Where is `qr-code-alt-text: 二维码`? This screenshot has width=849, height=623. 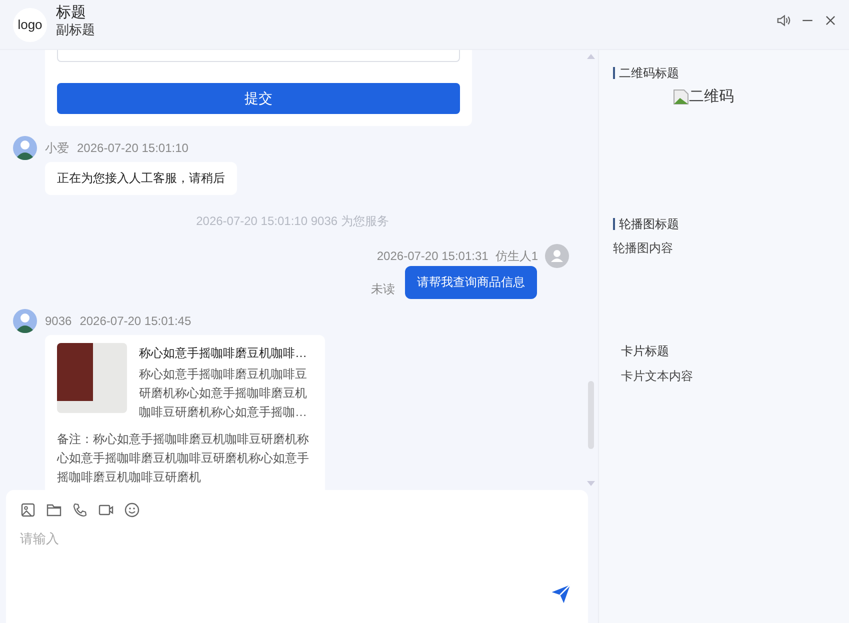 qr-code-alt-text: 二维码 is located at coordinates (711, 96).